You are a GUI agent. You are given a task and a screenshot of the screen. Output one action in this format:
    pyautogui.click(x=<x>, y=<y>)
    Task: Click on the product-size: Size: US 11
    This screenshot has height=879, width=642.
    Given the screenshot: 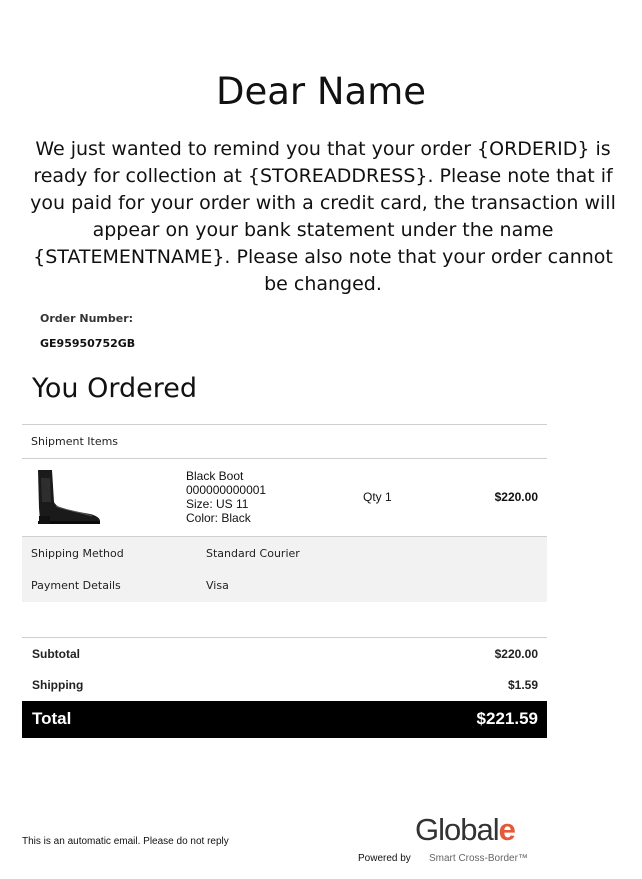 What is the action you would take?
    pyautogui.click(x=217, y=504)
    